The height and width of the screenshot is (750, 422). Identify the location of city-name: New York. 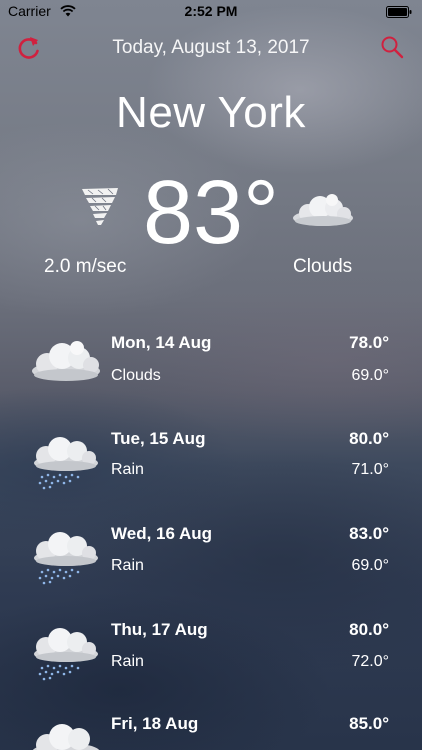
(211, 112).